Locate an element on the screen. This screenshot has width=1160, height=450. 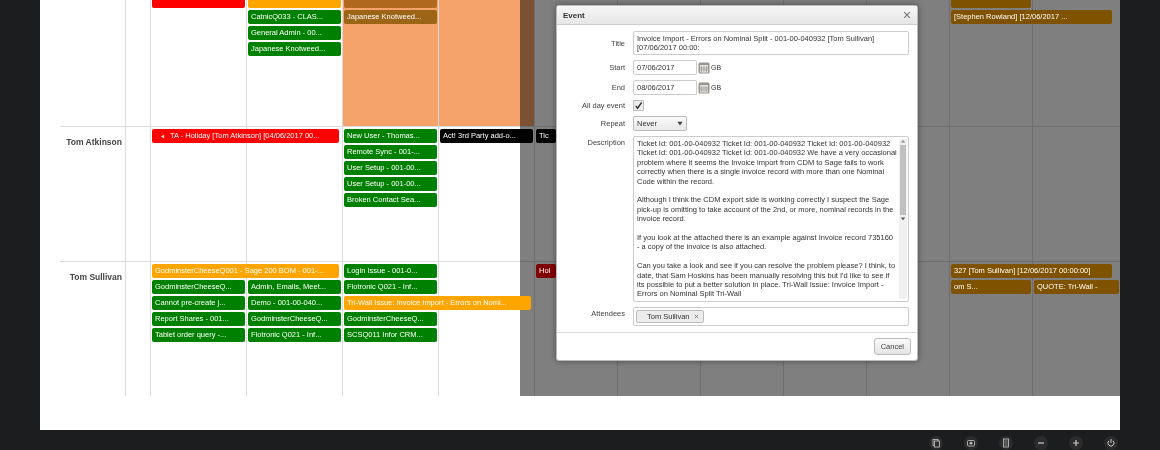
description-field is located at coordinates (771, 219).